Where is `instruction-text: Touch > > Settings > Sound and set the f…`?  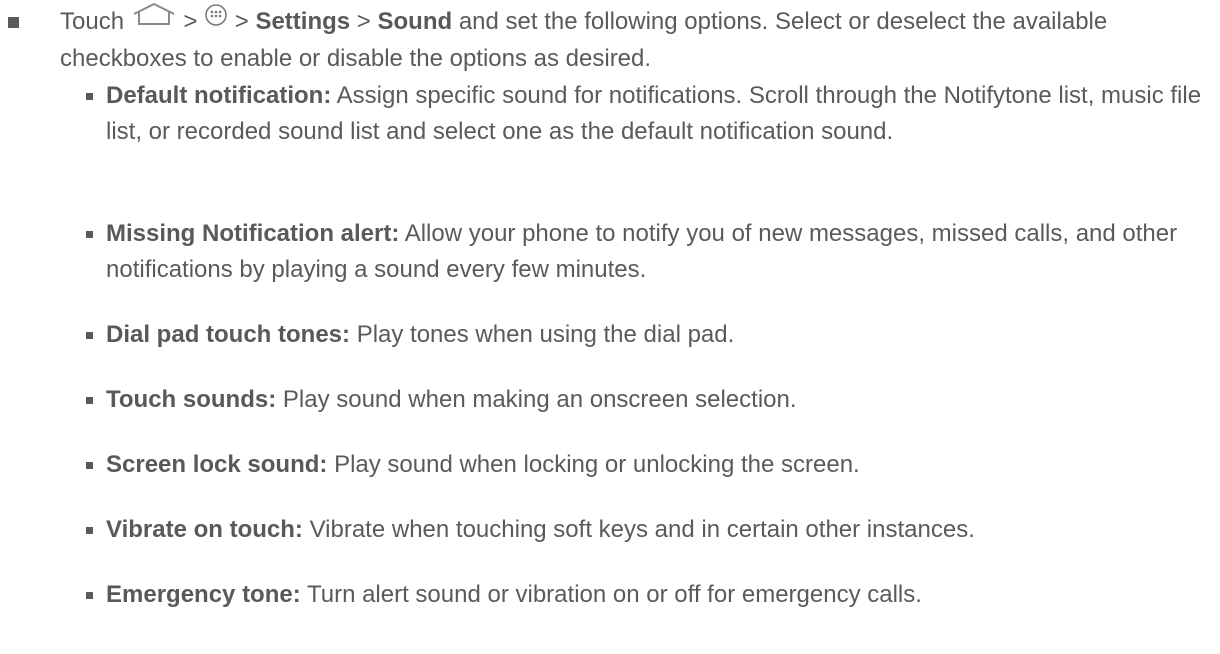
instruction-text: Touch > > Settings > Sound and set the f… is located at coordinates (630, 39).